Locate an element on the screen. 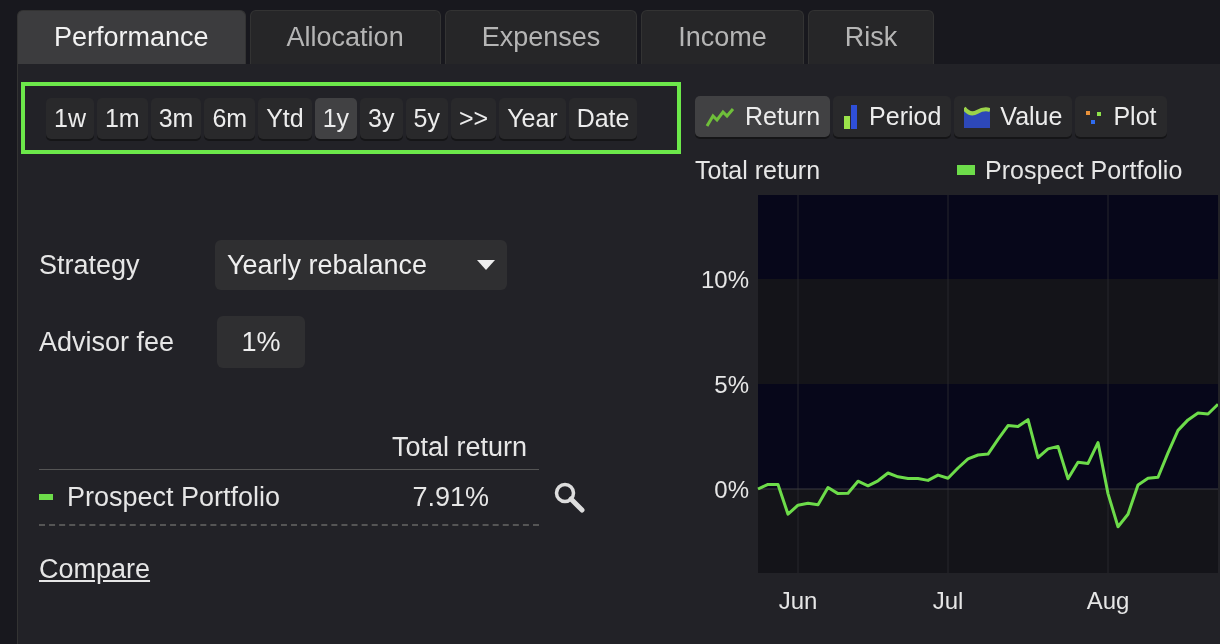 Image resolution: width=1220 pixels, height=644 pixels. range-button: 6m is located at coordinates (230, 118).